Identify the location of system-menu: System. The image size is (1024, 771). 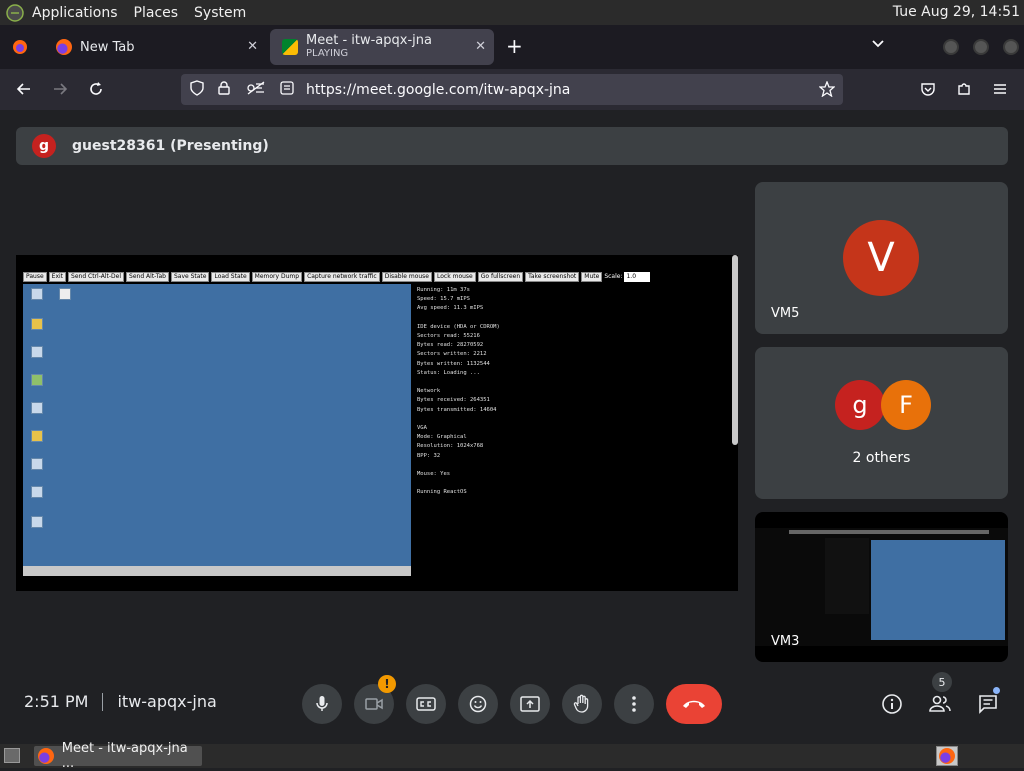
(220, 13).